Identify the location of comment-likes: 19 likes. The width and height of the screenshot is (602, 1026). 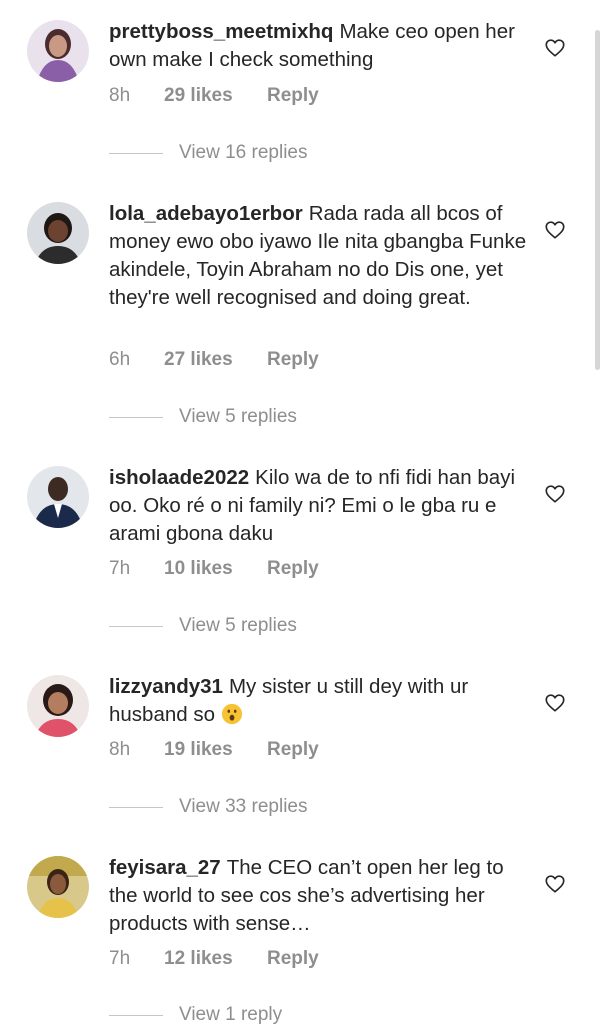
(215, 750).